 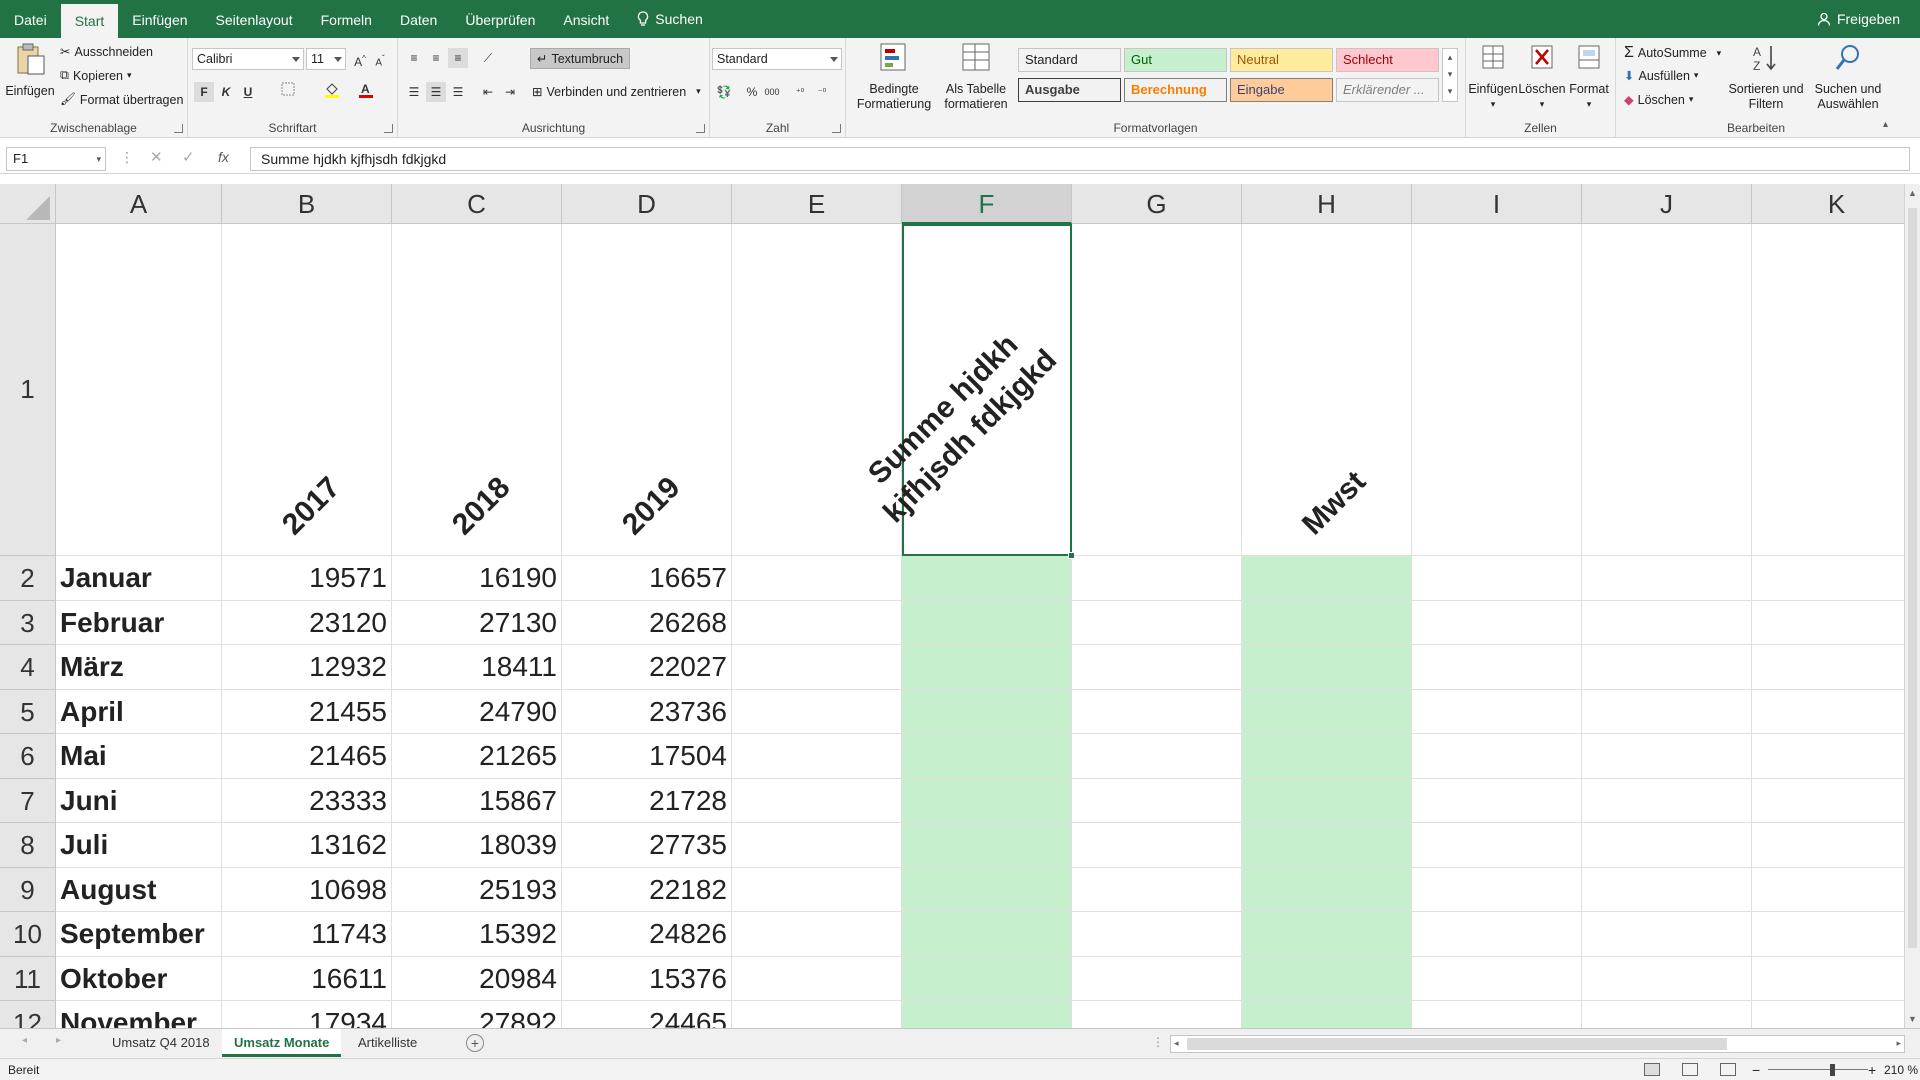 What do you see at coordinates (1457, 1044) in the screenshot?
I see `horizontal-scroll-thumb` at bounding box center [1457, 1044].